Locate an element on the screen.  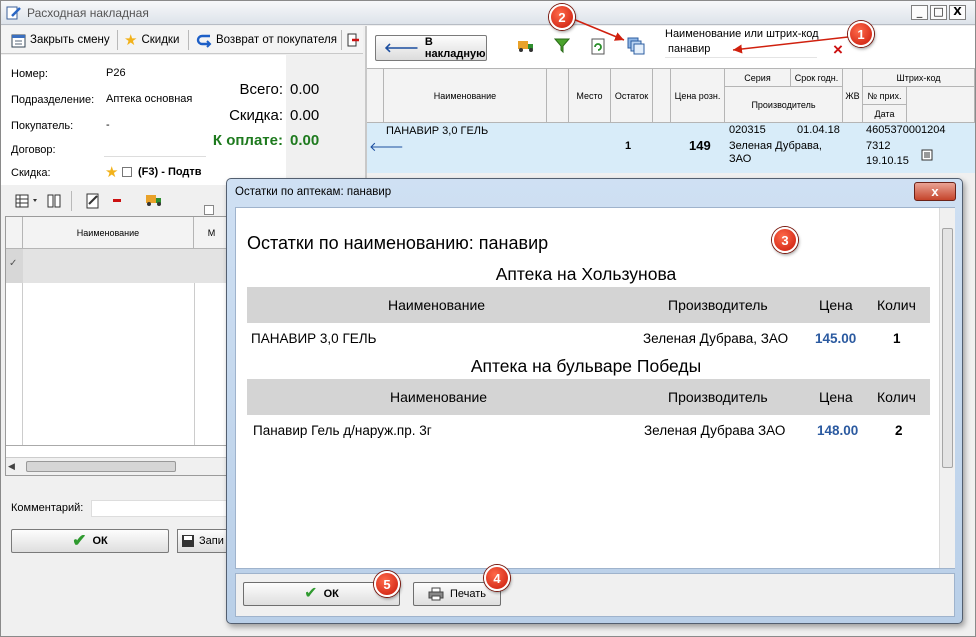
callout-badge: 2 is located at coordinates (562, 17).